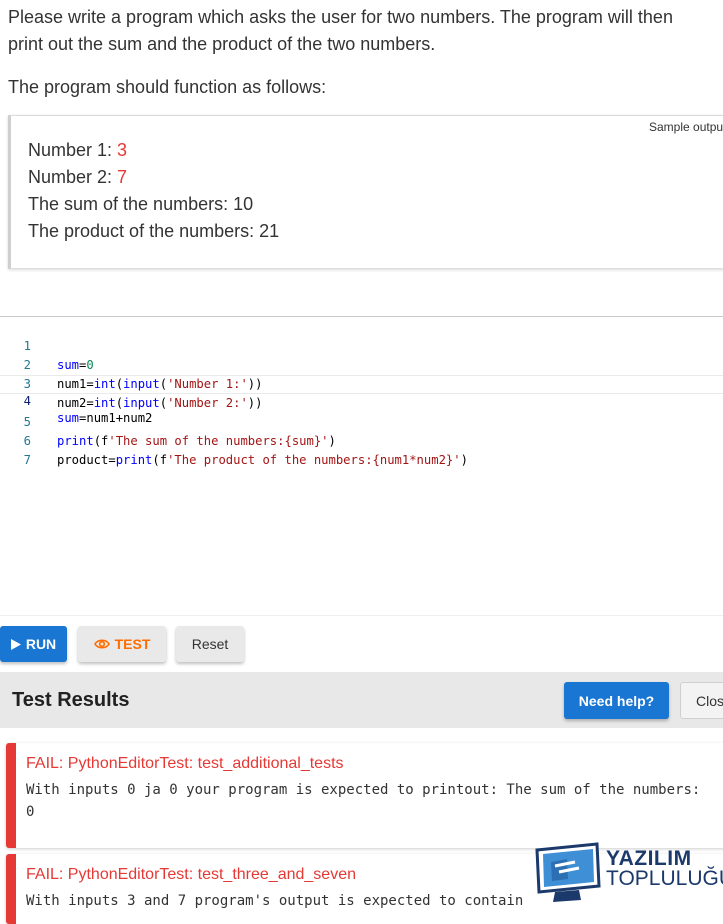 The image size is (723, 924). I want to click on reset-button-label: Reset, so click(210, 644).